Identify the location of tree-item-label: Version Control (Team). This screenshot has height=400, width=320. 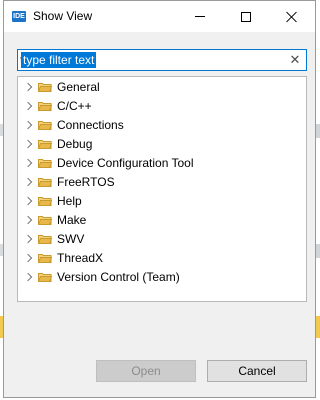
(118, 277).